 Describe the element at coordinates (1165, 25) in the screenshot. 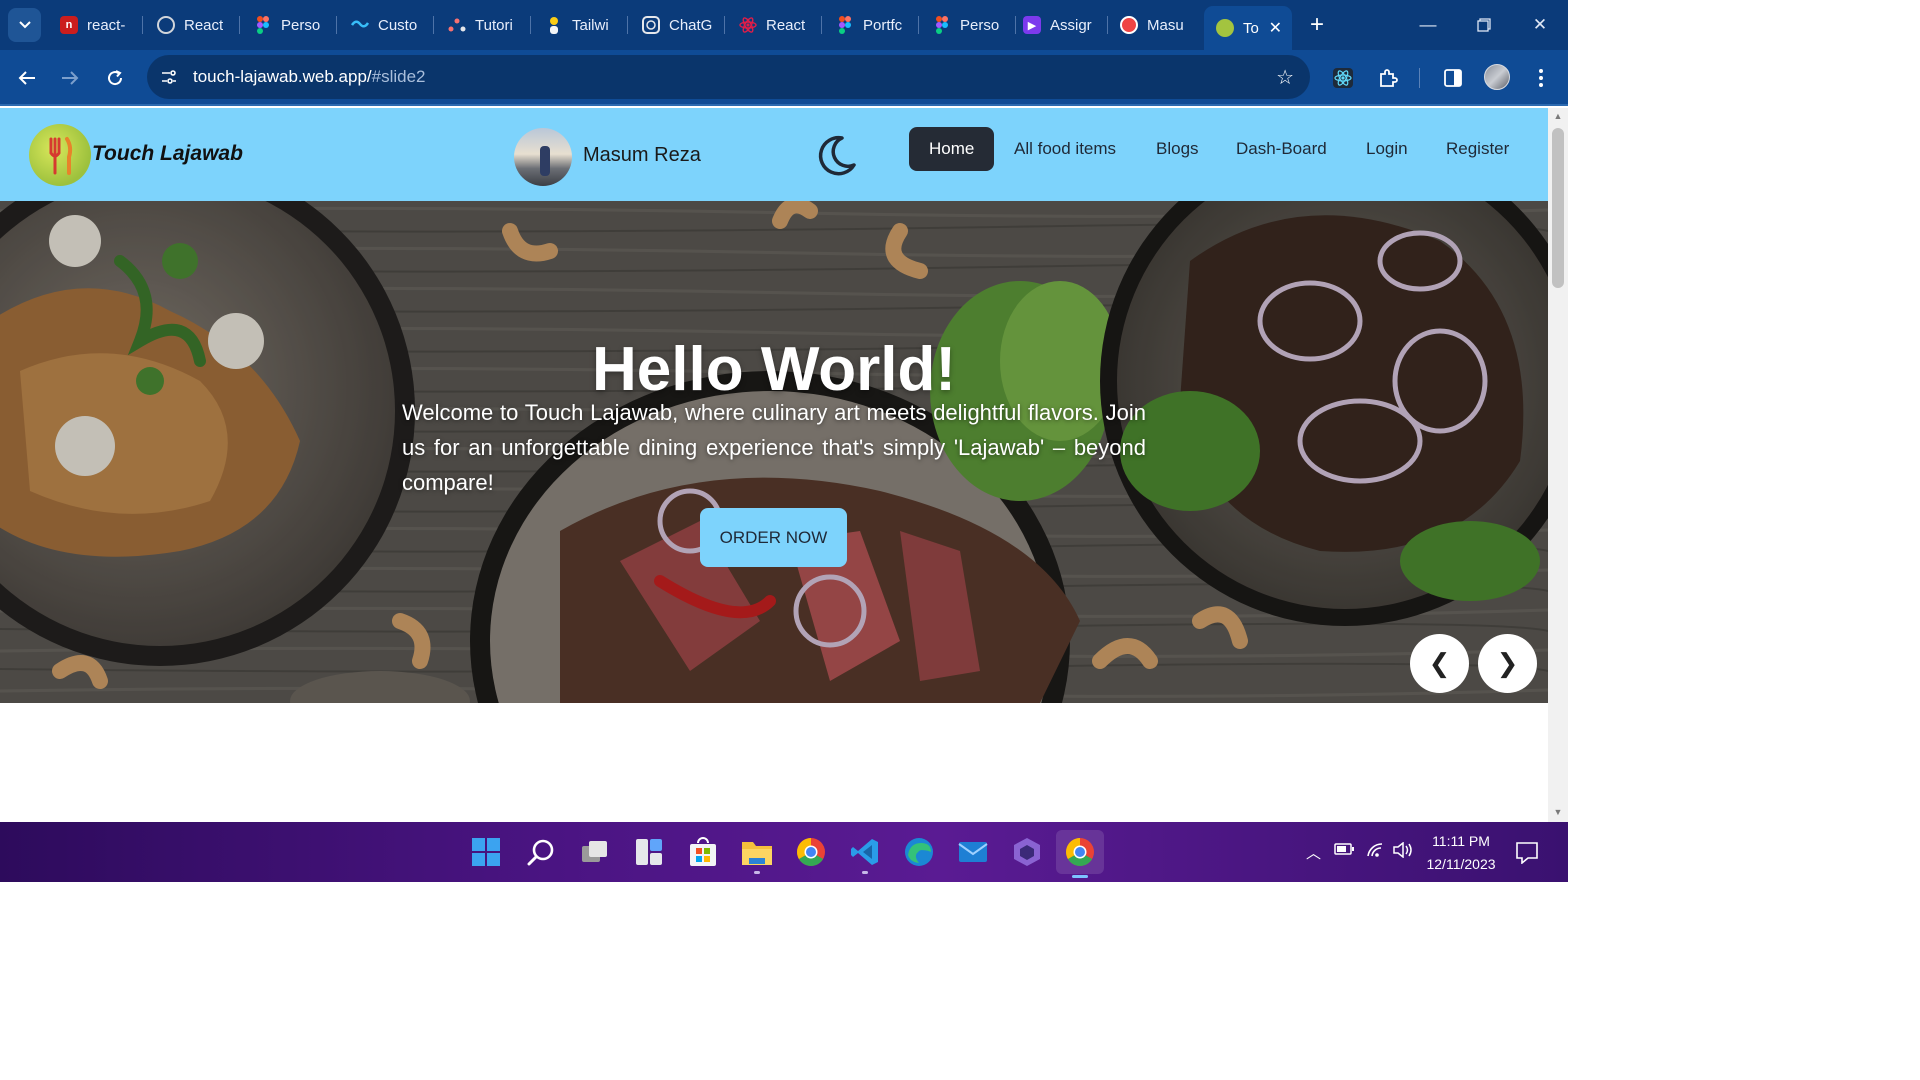

I see `tab-label: Masu` at that location.